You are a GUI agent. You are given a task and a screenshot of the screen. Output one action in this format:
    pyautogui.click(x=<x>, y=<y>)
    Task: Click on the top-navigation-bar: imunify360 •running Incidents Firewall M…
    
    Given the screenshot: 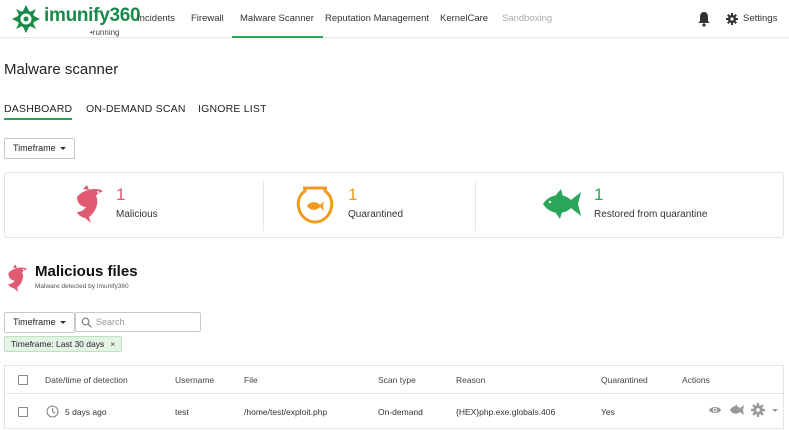 What is the action you would take?
    pyautogui.click(x=394, y=19)
    